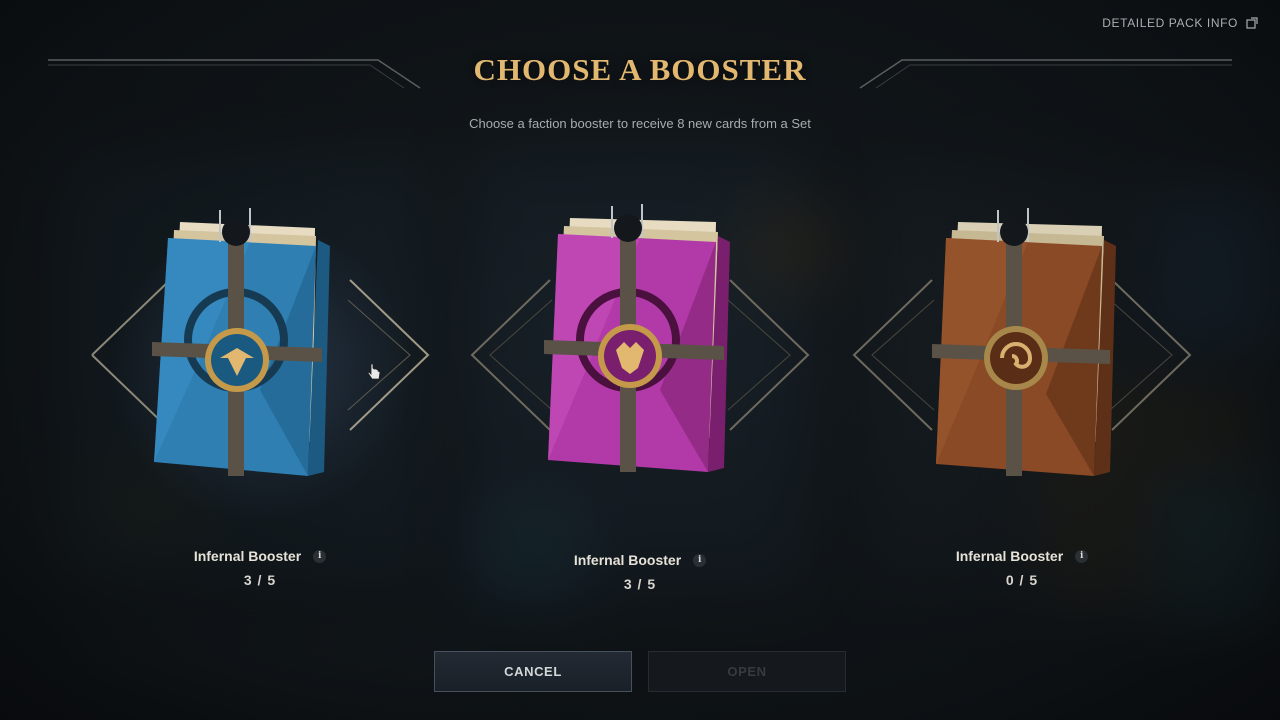  What do you see at coordinates (374, 371) in the screenshot?
I see `hand-cursor-icon` at bounding box center [374, 371].